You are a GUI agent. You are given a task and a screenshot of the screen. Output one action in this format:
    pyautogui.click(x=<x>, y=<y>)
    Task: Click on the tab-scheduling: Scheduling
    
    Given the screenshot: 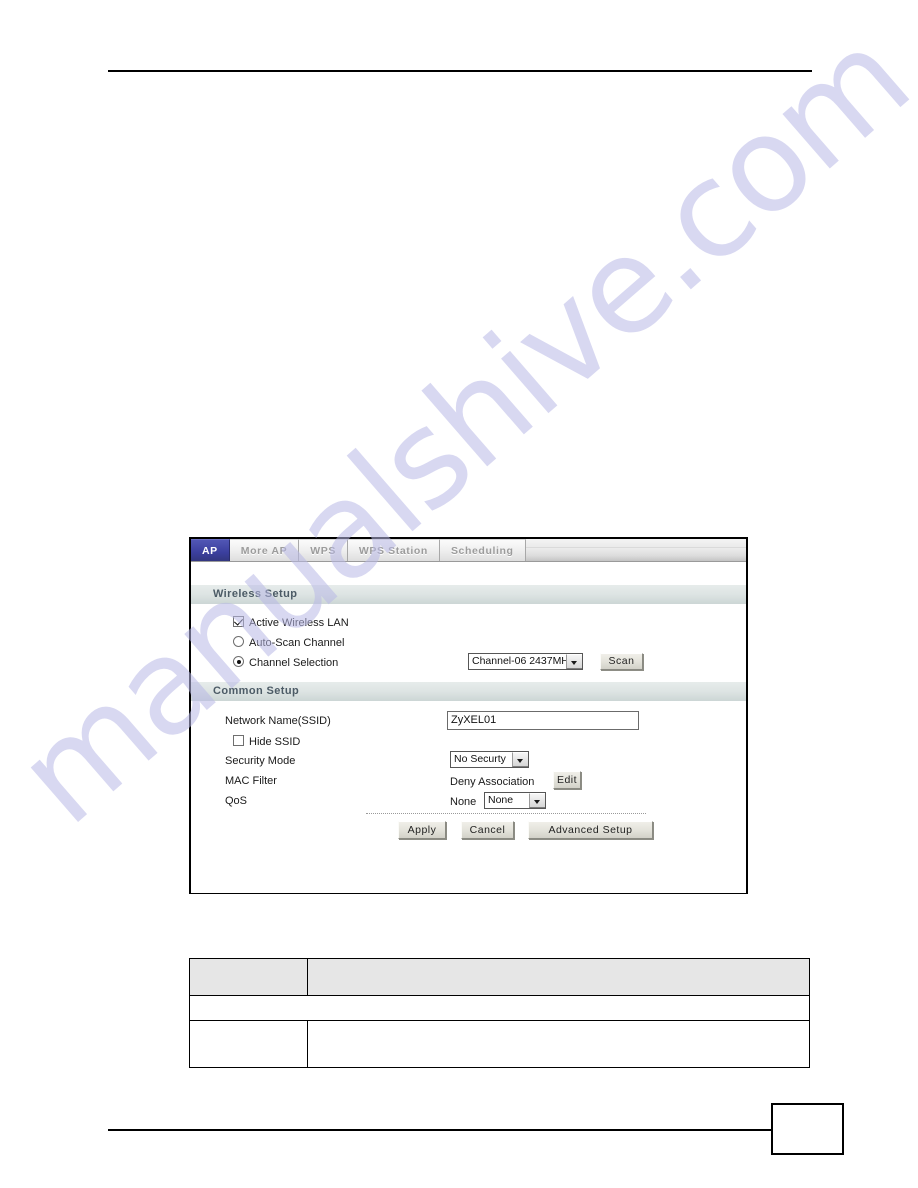 What is the action you would take?
    pyautogui.click(x=482, y=550)
    